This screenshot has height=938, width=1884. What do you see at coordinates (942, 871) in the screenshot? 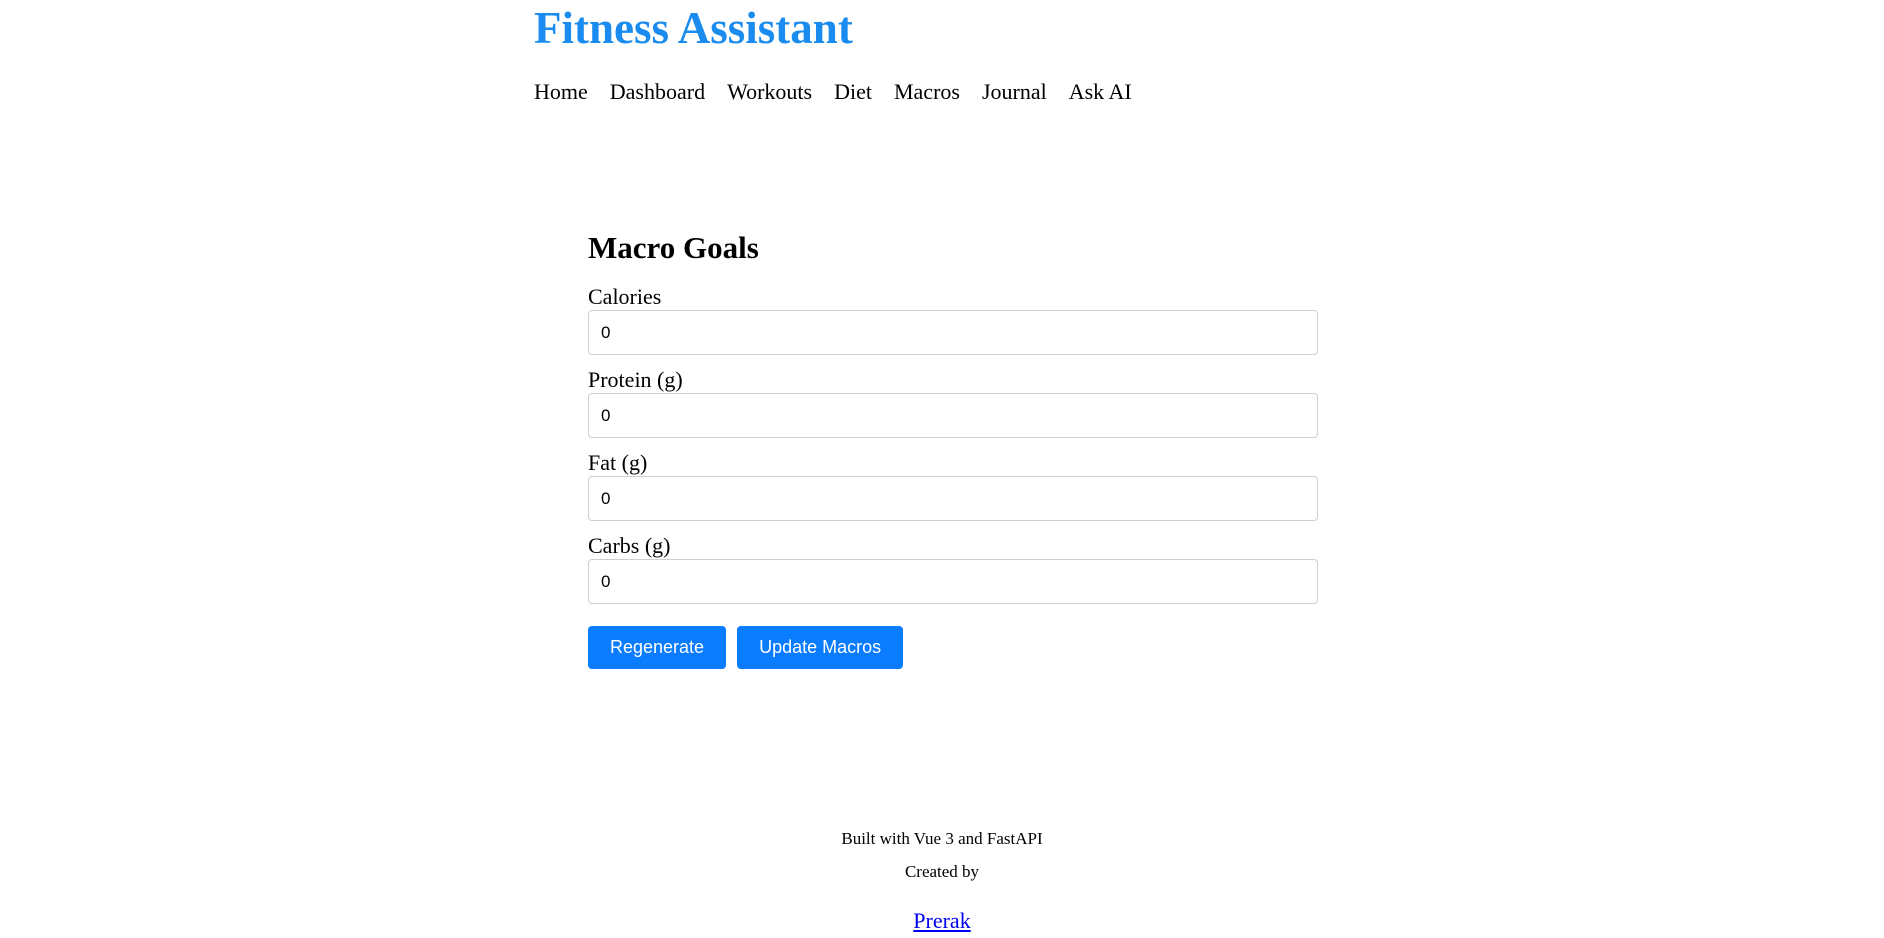
I see `created-by-text: Created by` at bounding box center [942, 871].